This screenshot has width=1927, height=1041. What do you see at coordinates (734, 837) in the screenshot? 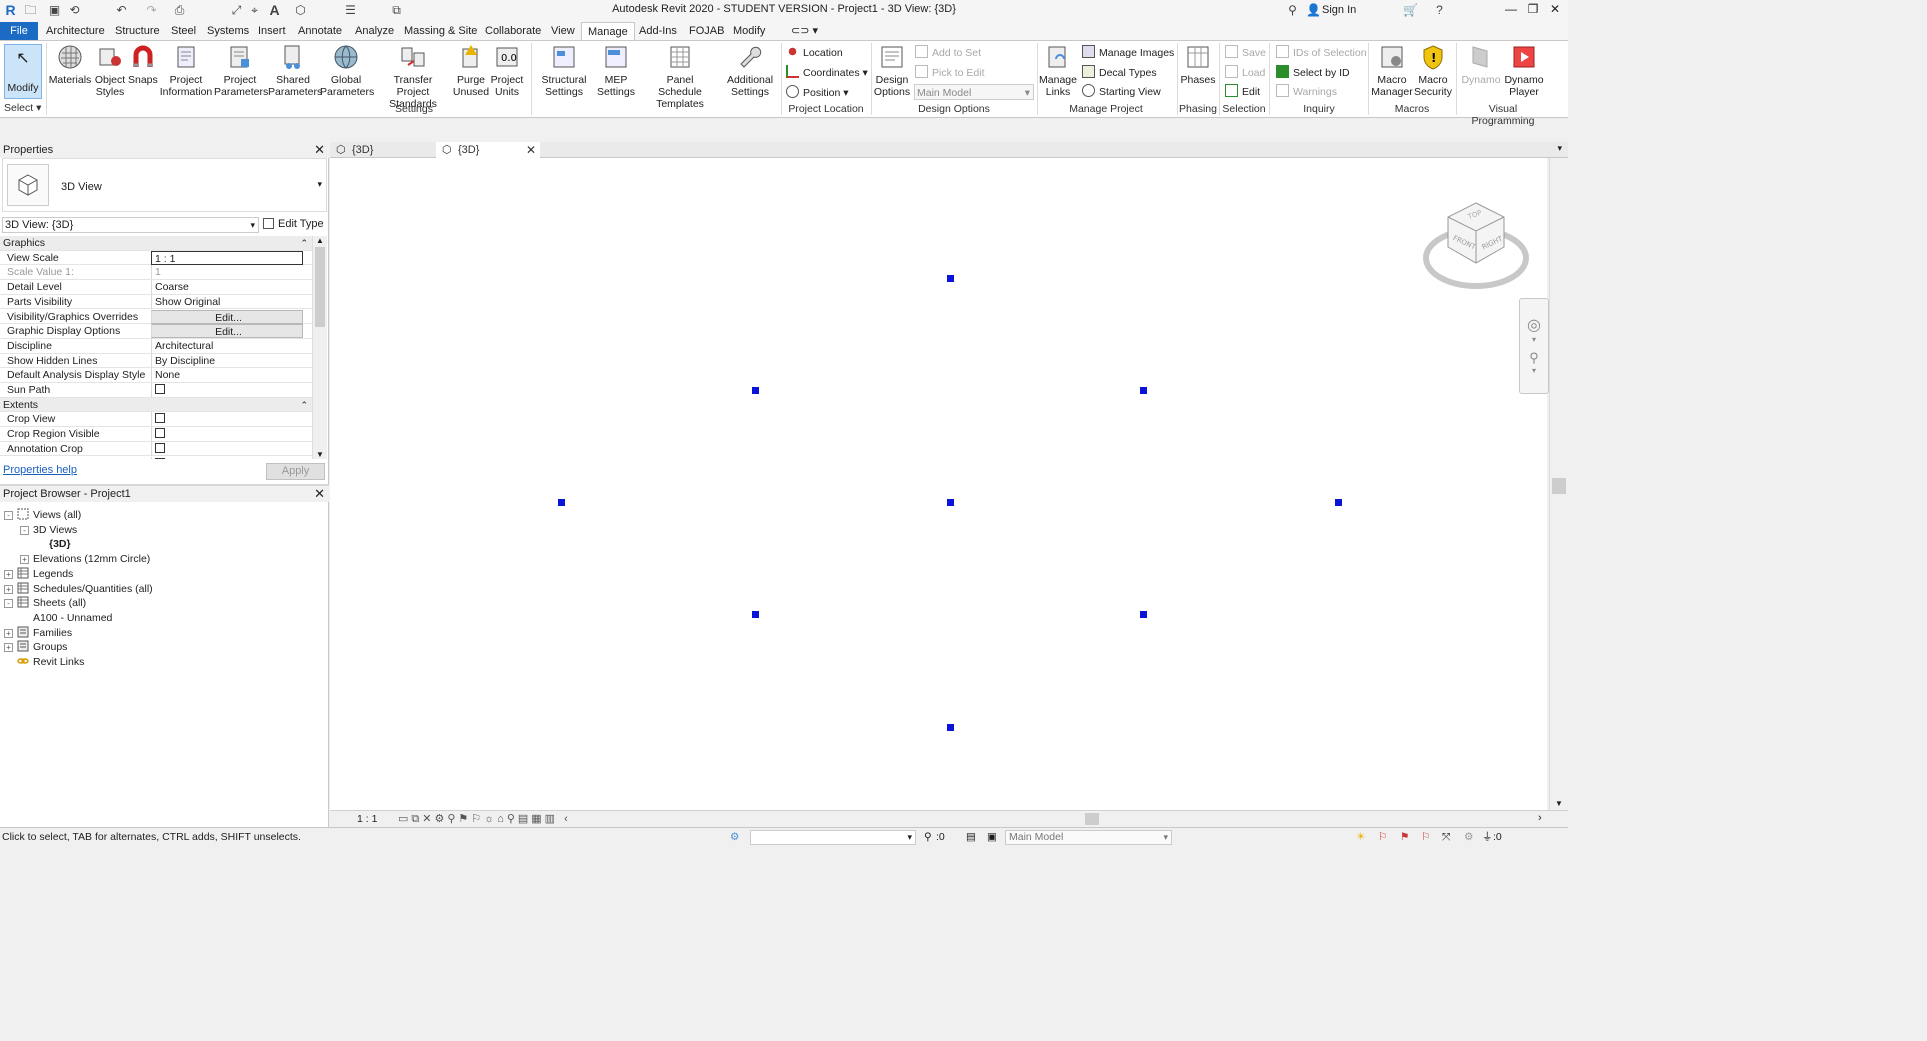
I see `worksharing-icon: ⚙` at bounding box center [734, 837].